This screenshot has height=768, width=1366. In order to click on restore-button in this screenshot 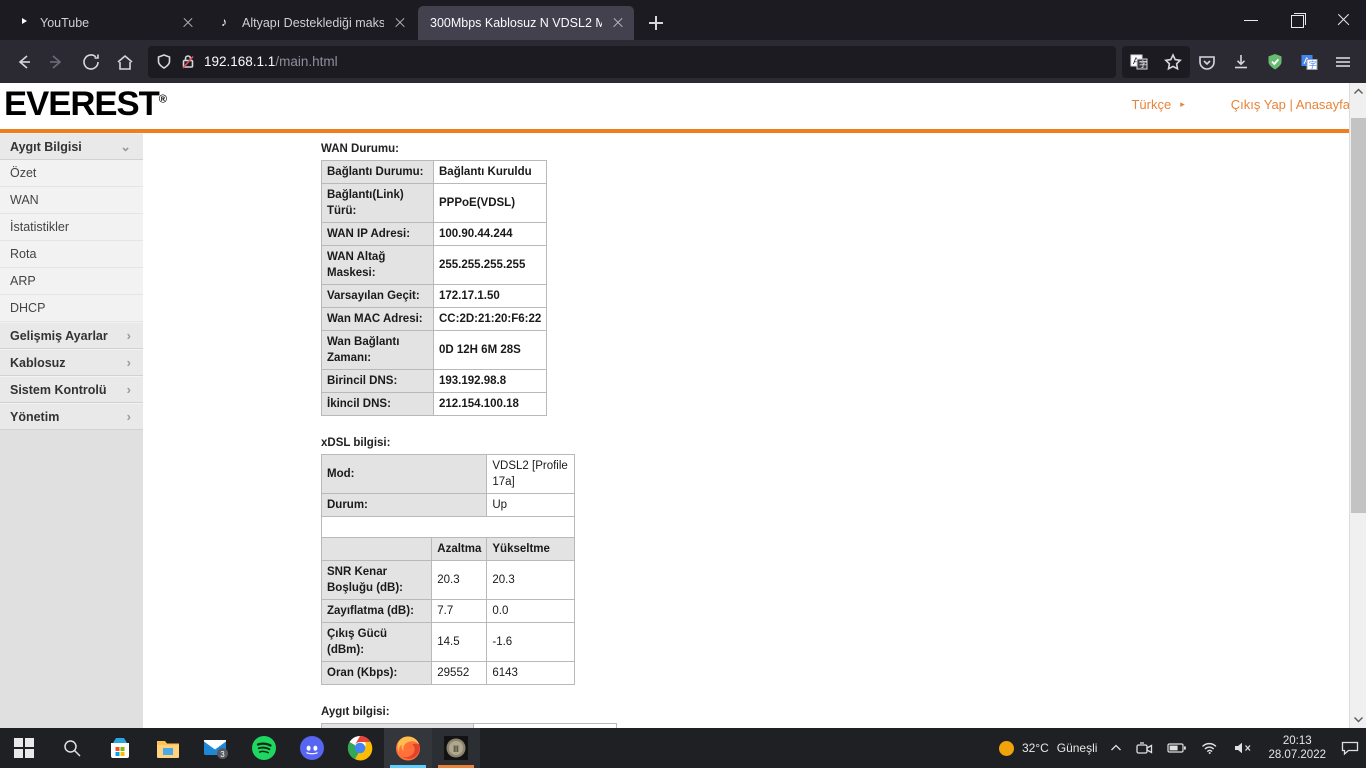, I will do `click(1297, 20)`.